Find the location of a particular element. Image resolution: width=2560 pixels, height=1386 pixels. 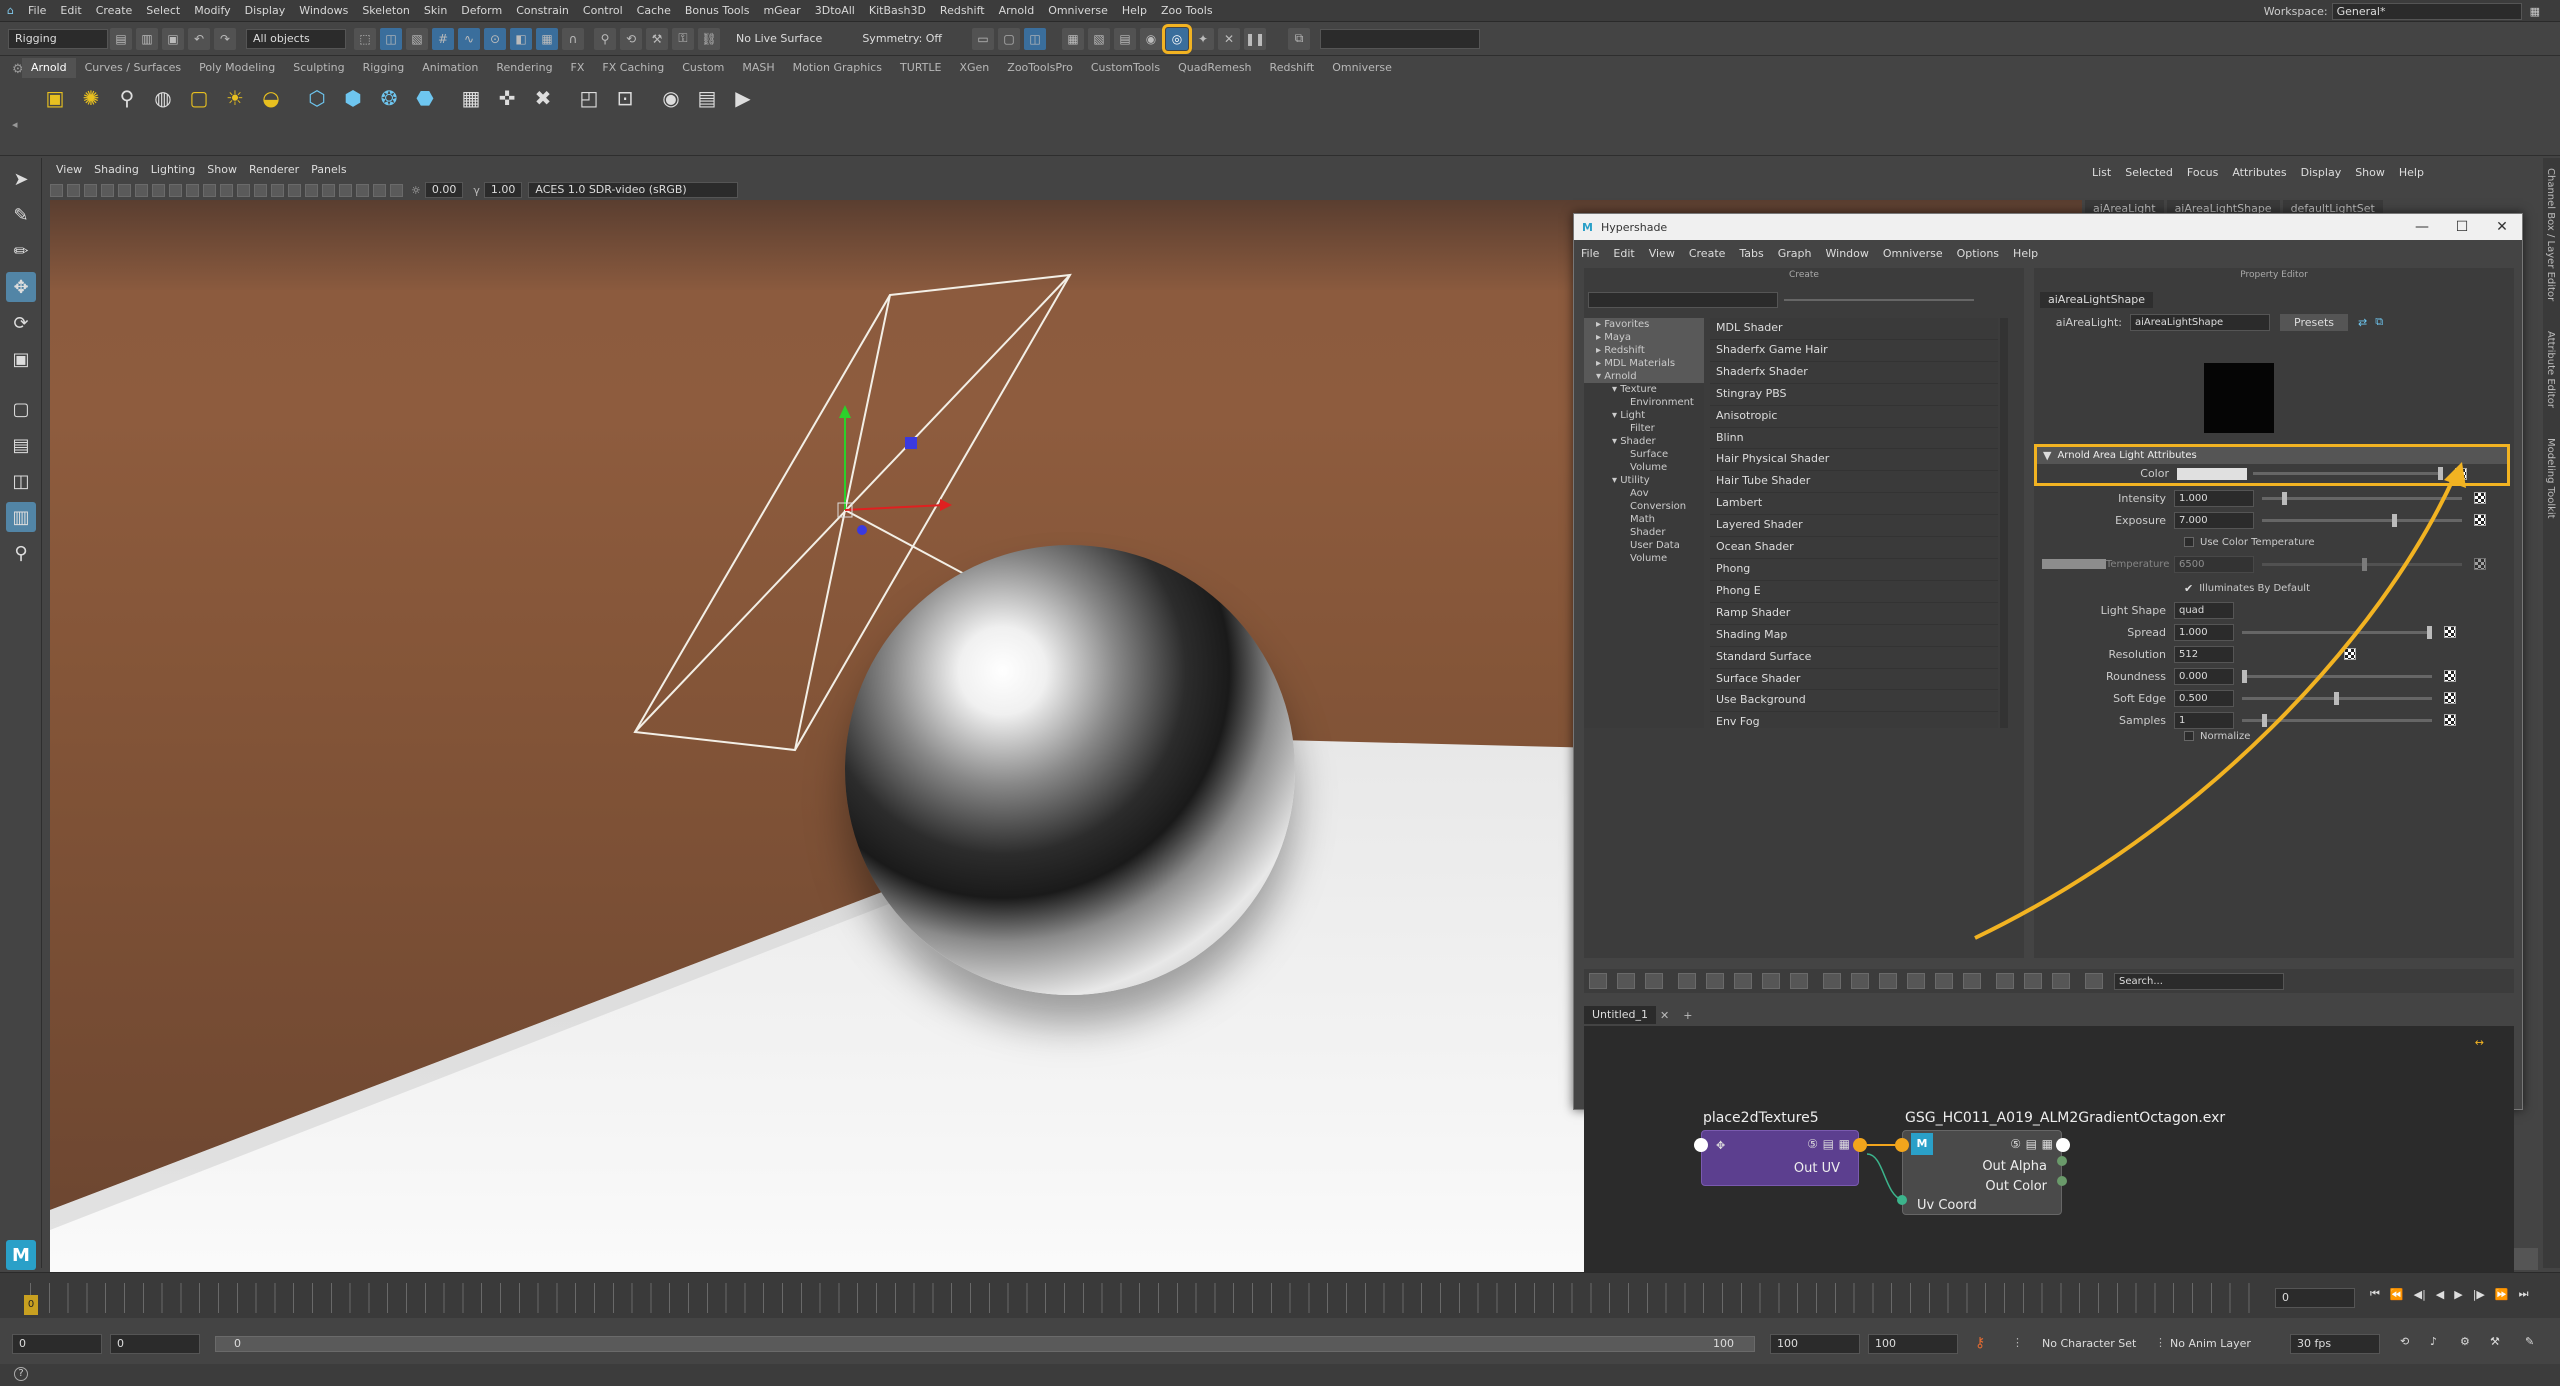

viewport-menu-shading: Shading is located at coordinates (116, 170).